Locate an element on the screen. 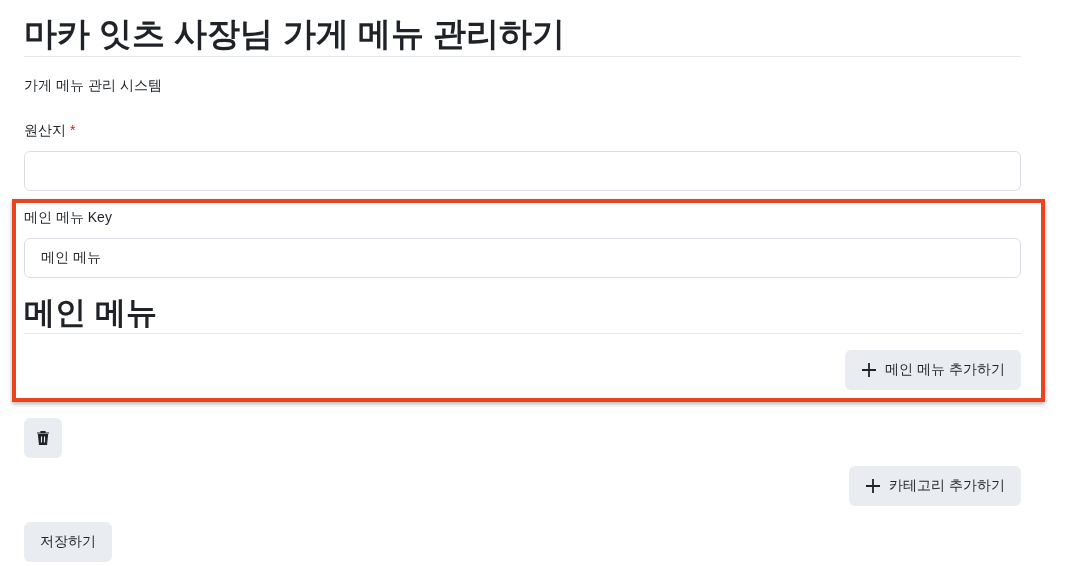 This screenshot has height=566, width=1075. delete-button is located at coordinates (43, 437).